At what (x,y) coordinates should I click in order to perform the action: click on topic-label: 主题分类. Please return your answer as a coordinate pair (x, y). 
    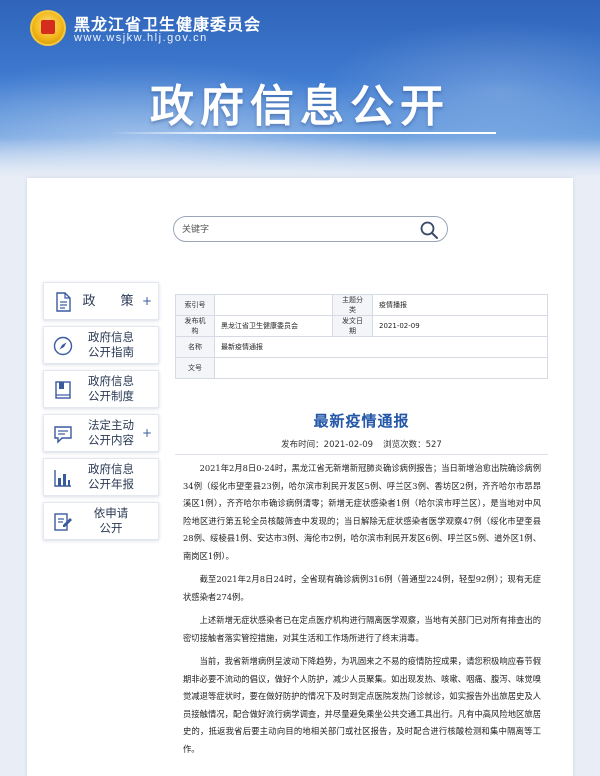
    Looking at the image, I should click on (352, 305).